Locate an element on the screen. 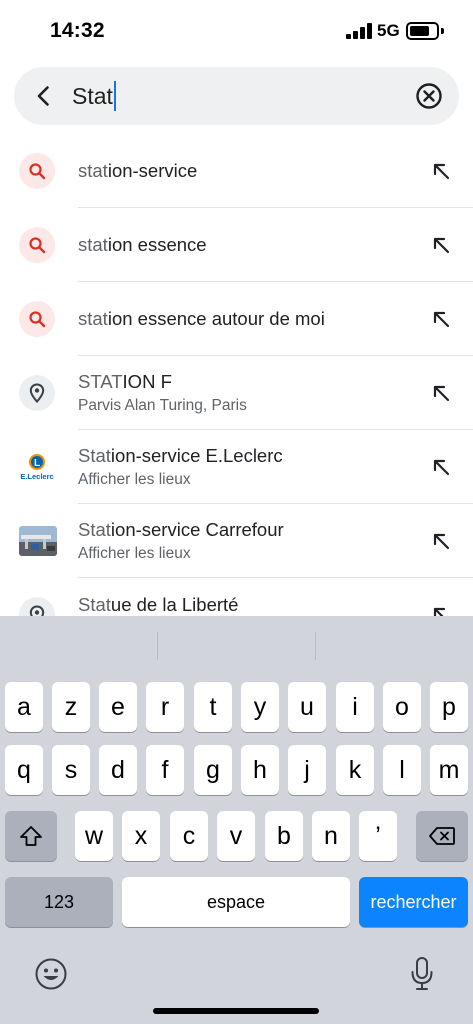 The width and height of the screenshot is (473, 1024). key-d: d is located at coordinates (118, 770).